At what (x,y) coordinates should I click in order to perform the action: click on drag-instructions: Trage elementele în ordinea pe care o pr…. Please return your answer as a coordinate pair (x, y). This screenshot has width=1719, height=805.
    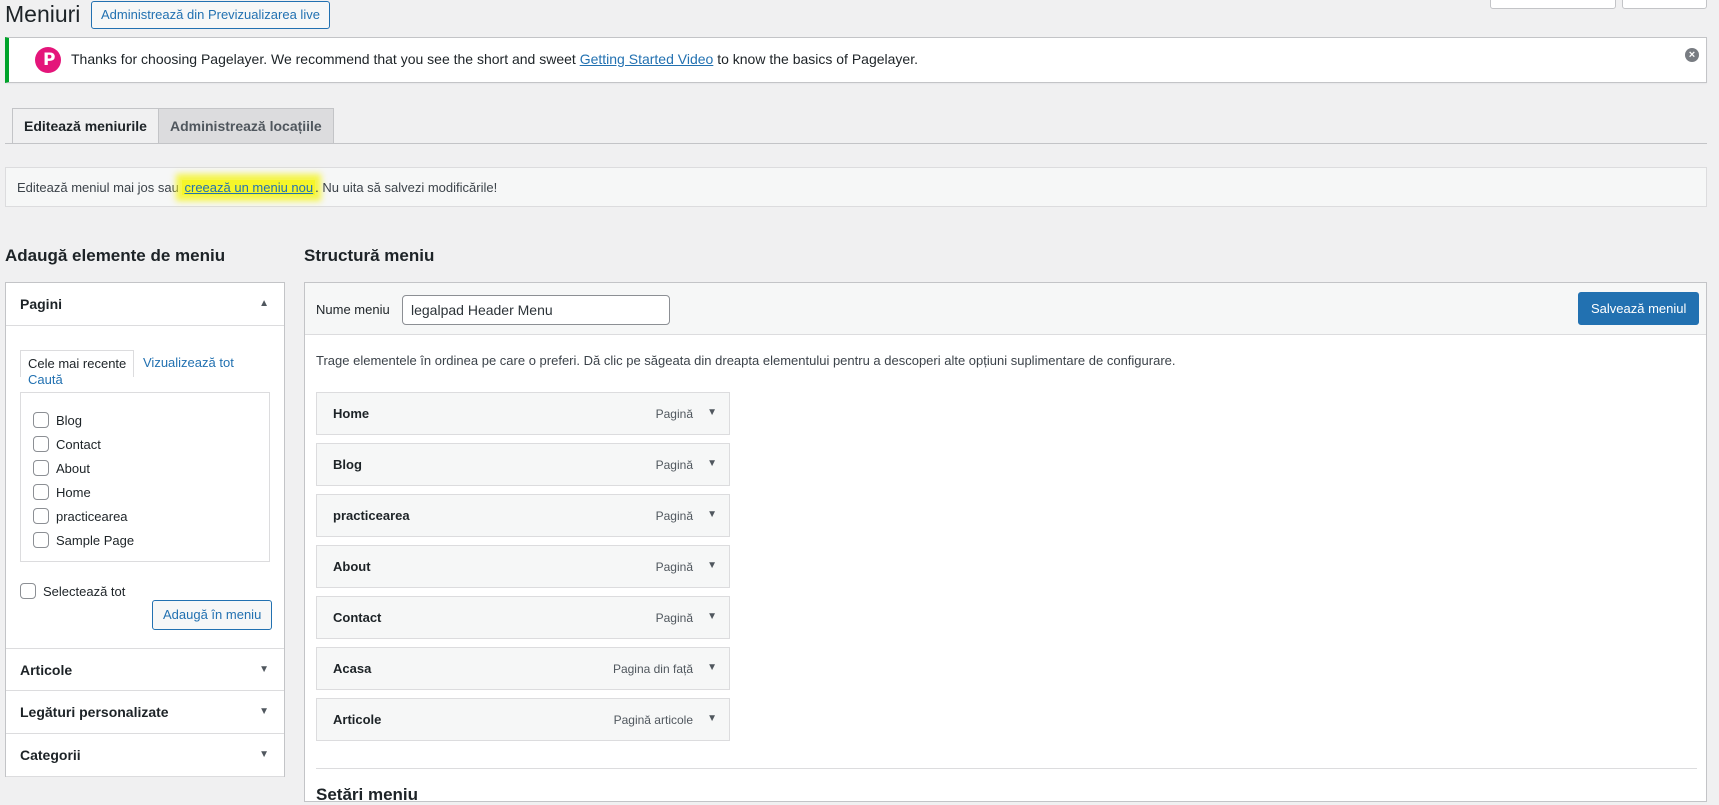
    Looking at the image, I should click on (746, 360).